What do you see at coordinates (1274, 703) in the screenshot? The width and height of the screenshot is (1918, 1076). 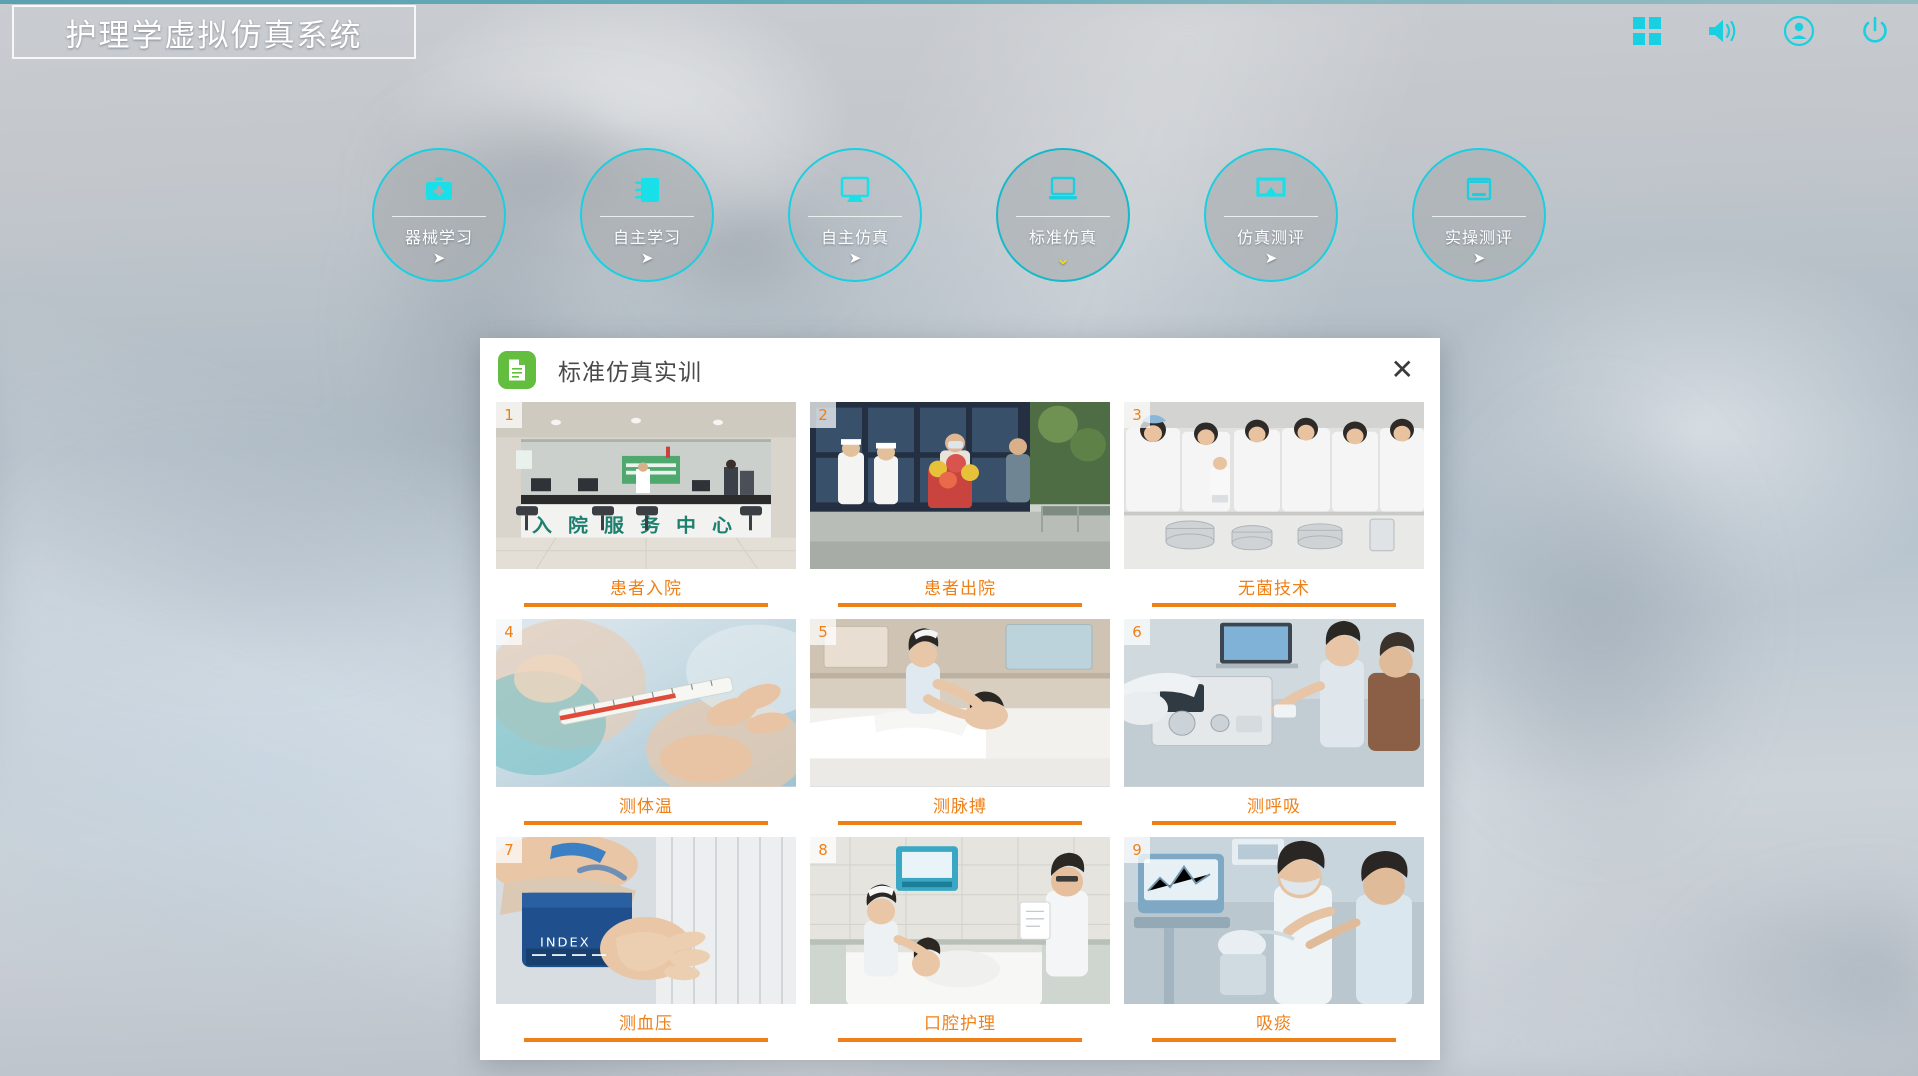 I see `card-thumbnail: 6` at bounding box center [1274, 703].